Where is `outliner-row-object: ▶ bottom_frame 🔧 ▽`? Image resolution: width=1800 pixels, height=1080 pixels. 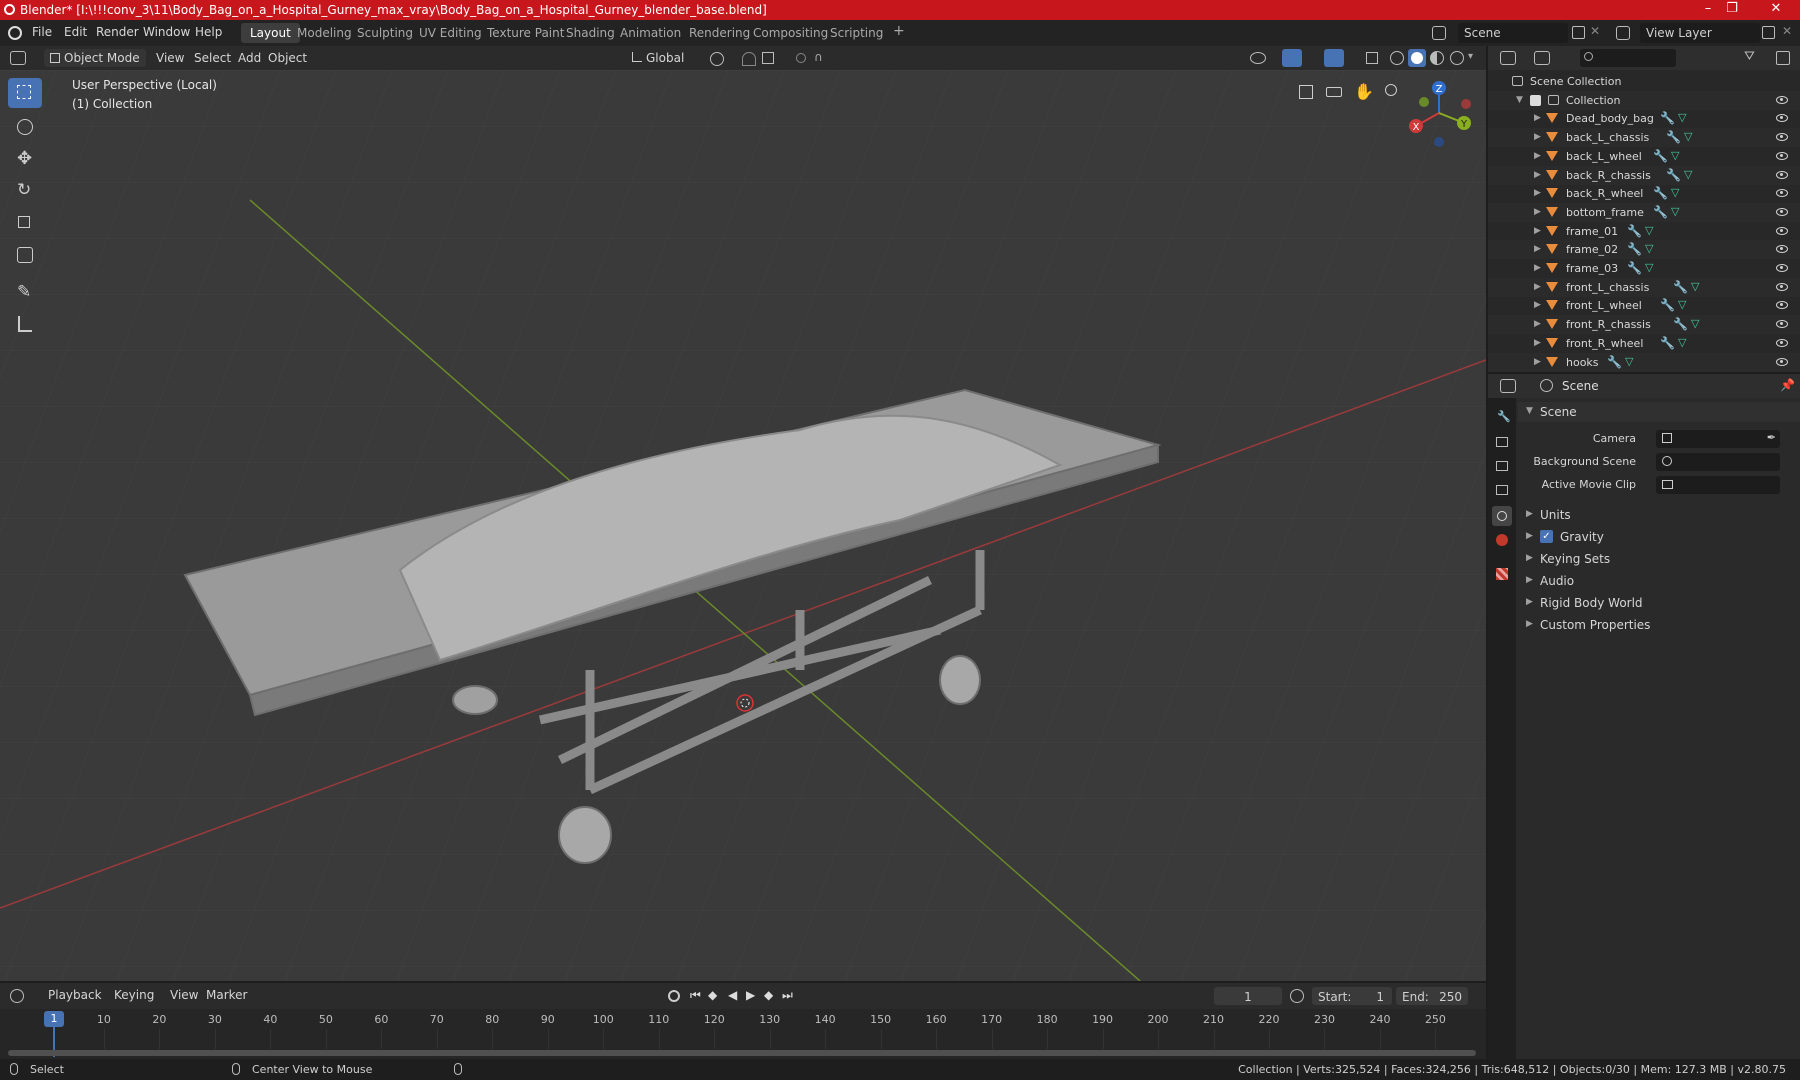 outliner-row-object: ▶ bottom_frame 🔧 ▽ is located at coordinates (1644, 212).